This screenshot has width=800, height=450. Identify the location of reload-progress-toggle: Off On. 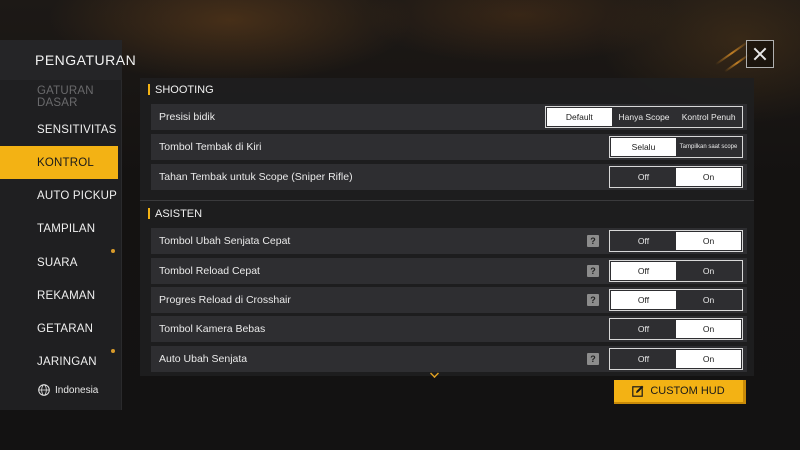
(676, 300).